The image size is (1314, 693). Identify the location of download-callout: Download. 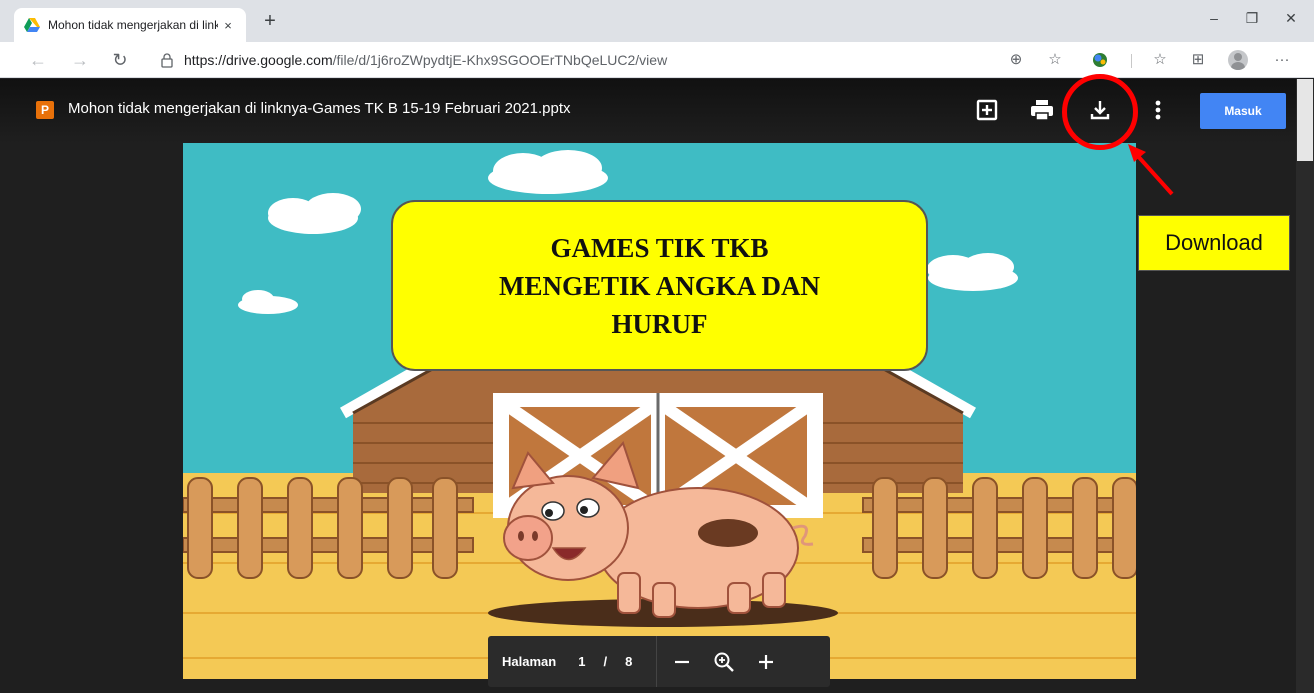
(1214, 243).